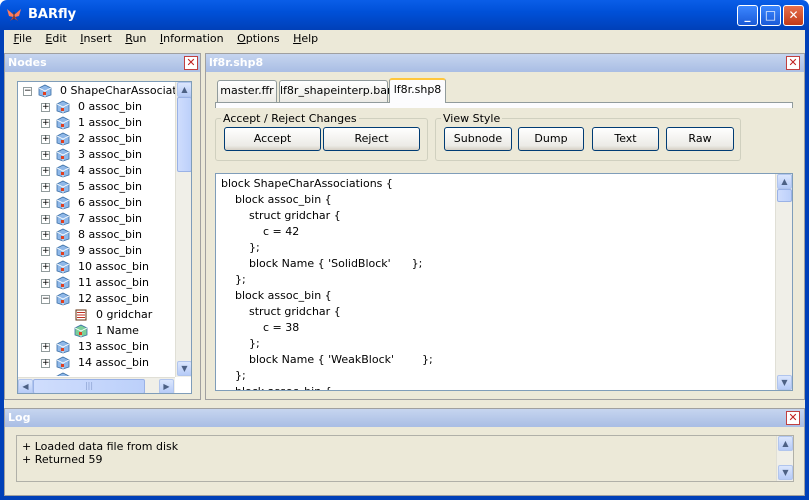 This screenshot has width=809, height=500. I want to click on tree-node: +5 assoc_bin, so click(96, 187).